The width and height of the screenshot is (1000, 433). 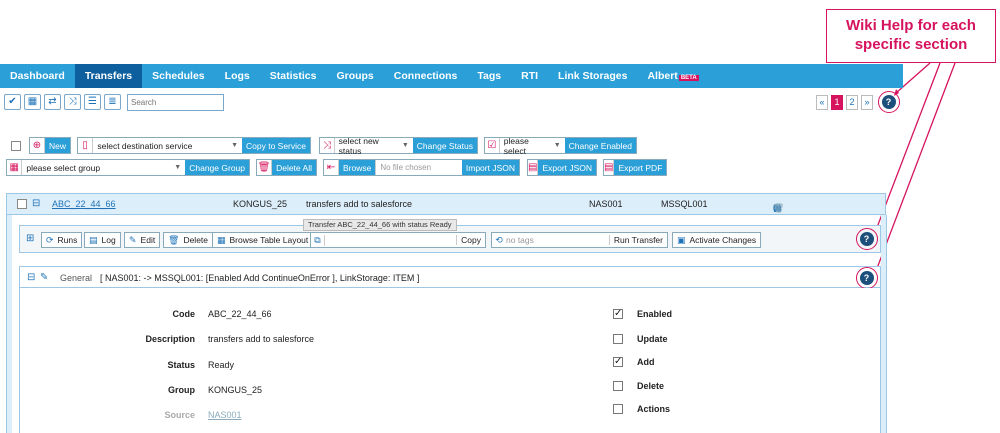 What do you see at coordinates (567, 167) in the screenshot?
I see `export-json-button: Export JSON` at bounding box center [567, 167].